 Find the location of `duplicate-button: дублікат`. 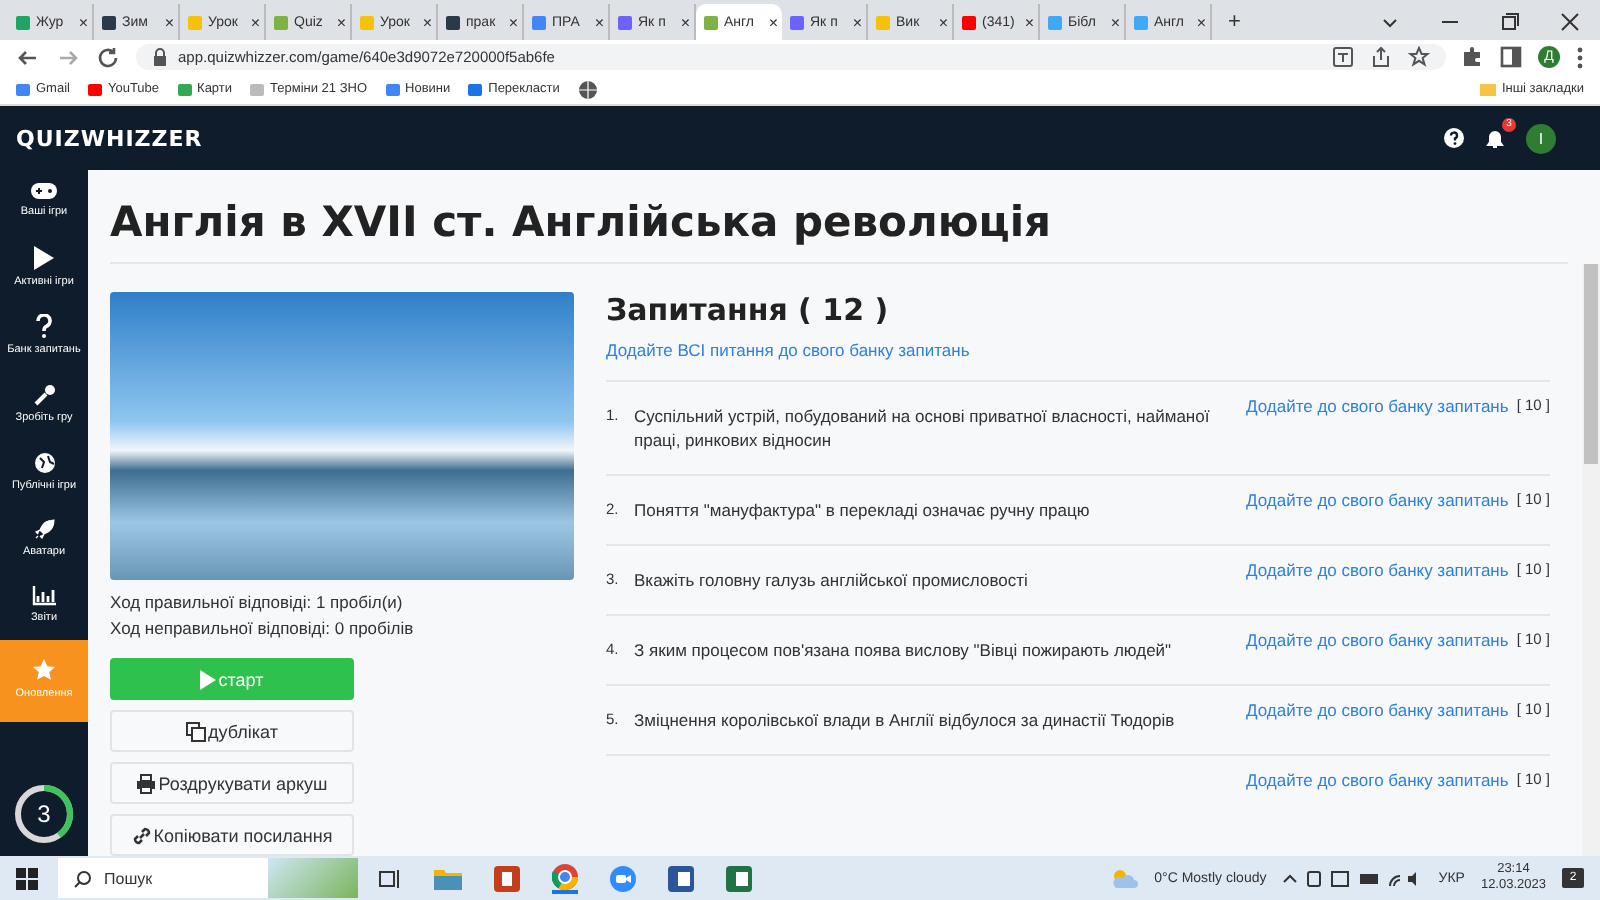

duplicate-button: дублікат is located at coordinates (232, 731).